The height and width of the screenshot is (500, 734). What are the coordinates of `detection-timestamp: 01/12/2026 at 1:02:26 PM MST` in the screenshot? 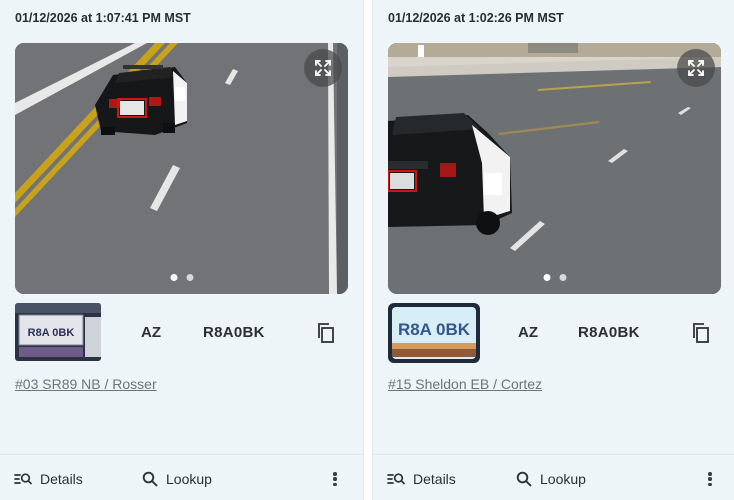 It's located at (476, 18).